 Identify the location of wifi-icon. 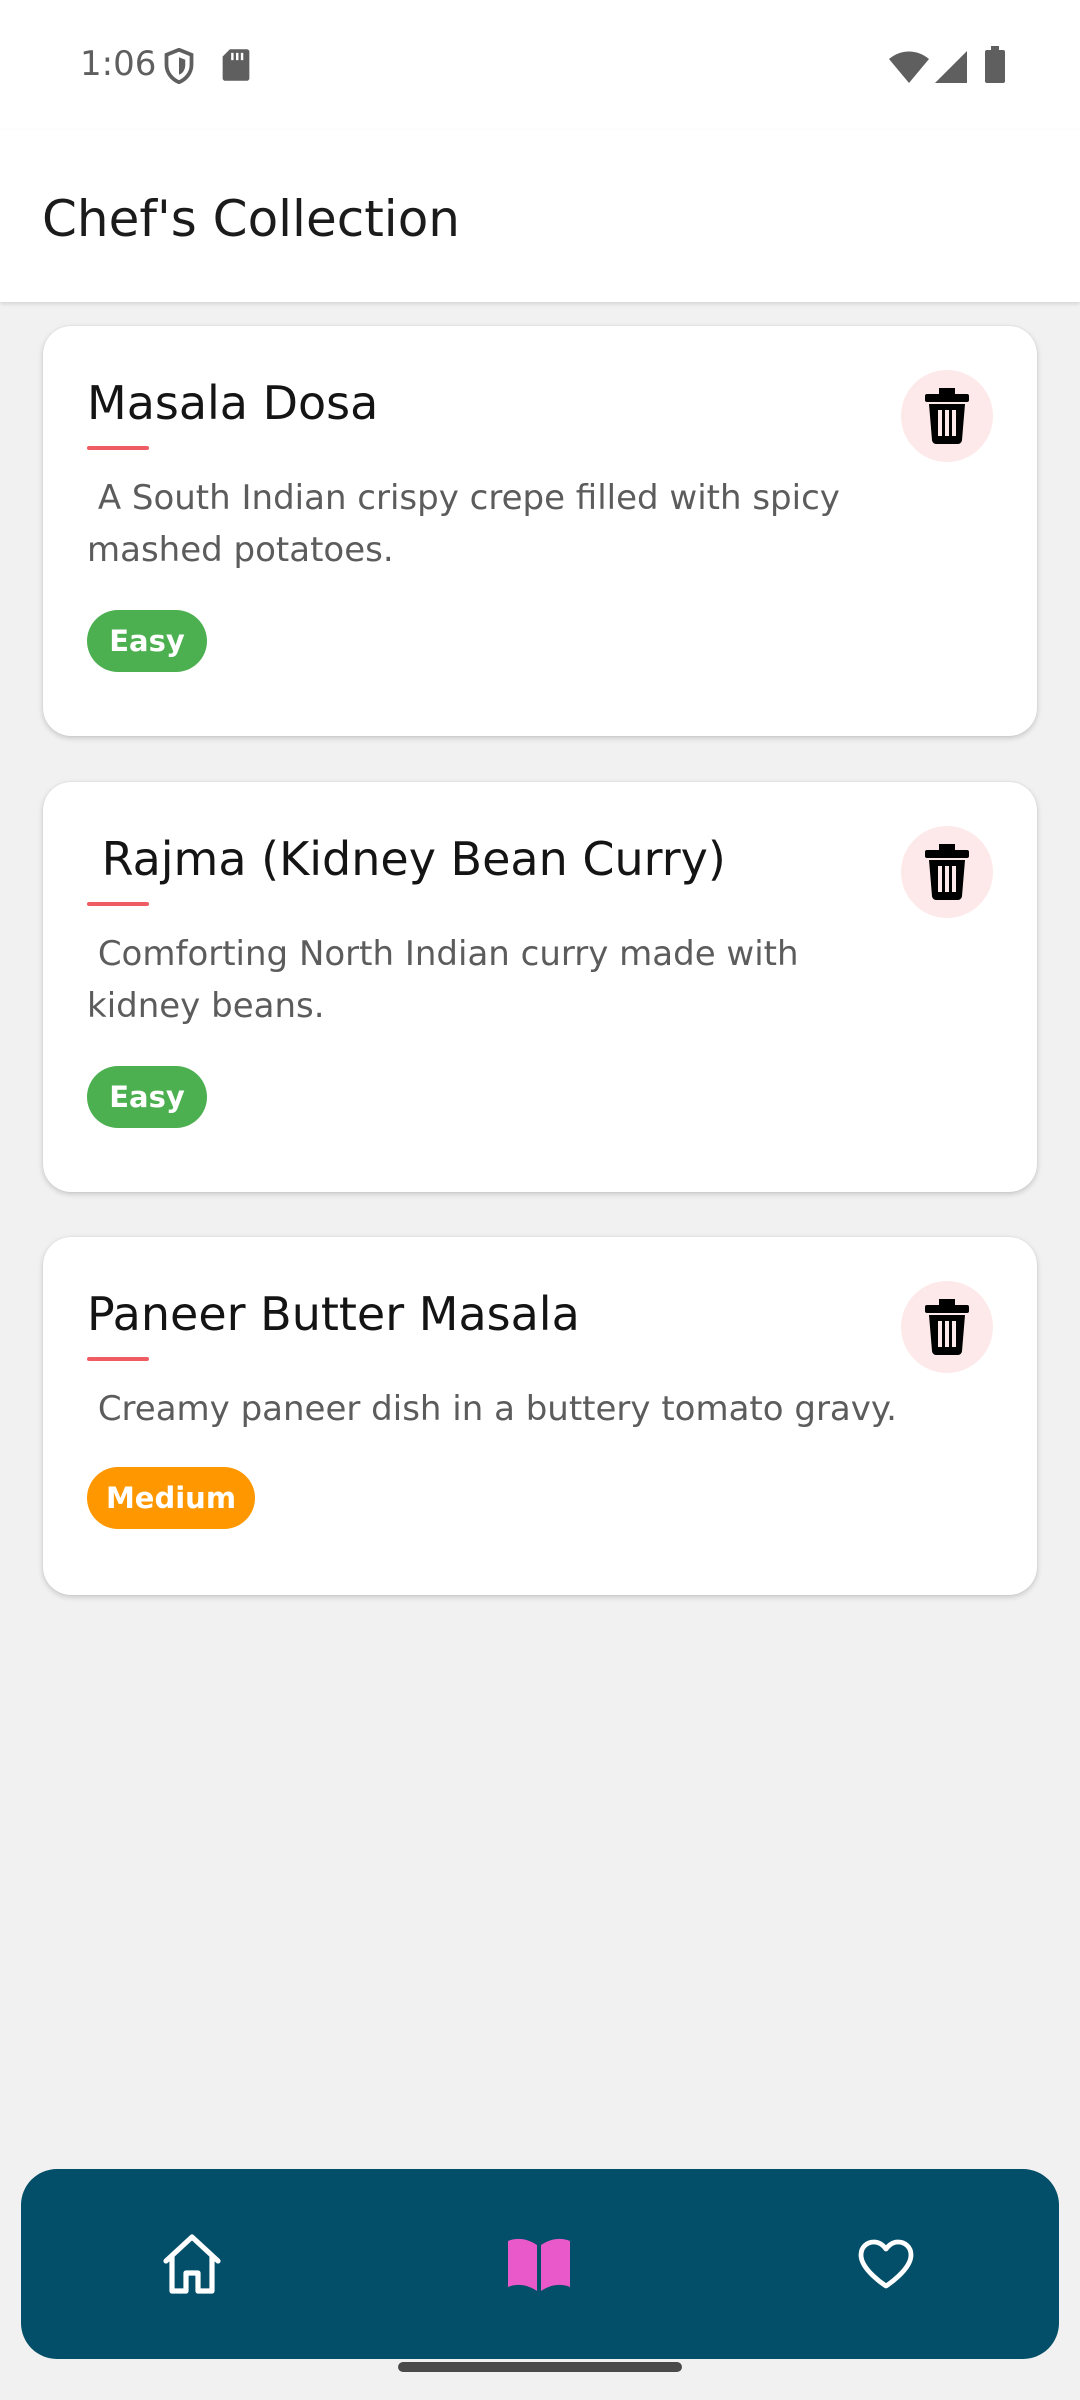
(909, 69).